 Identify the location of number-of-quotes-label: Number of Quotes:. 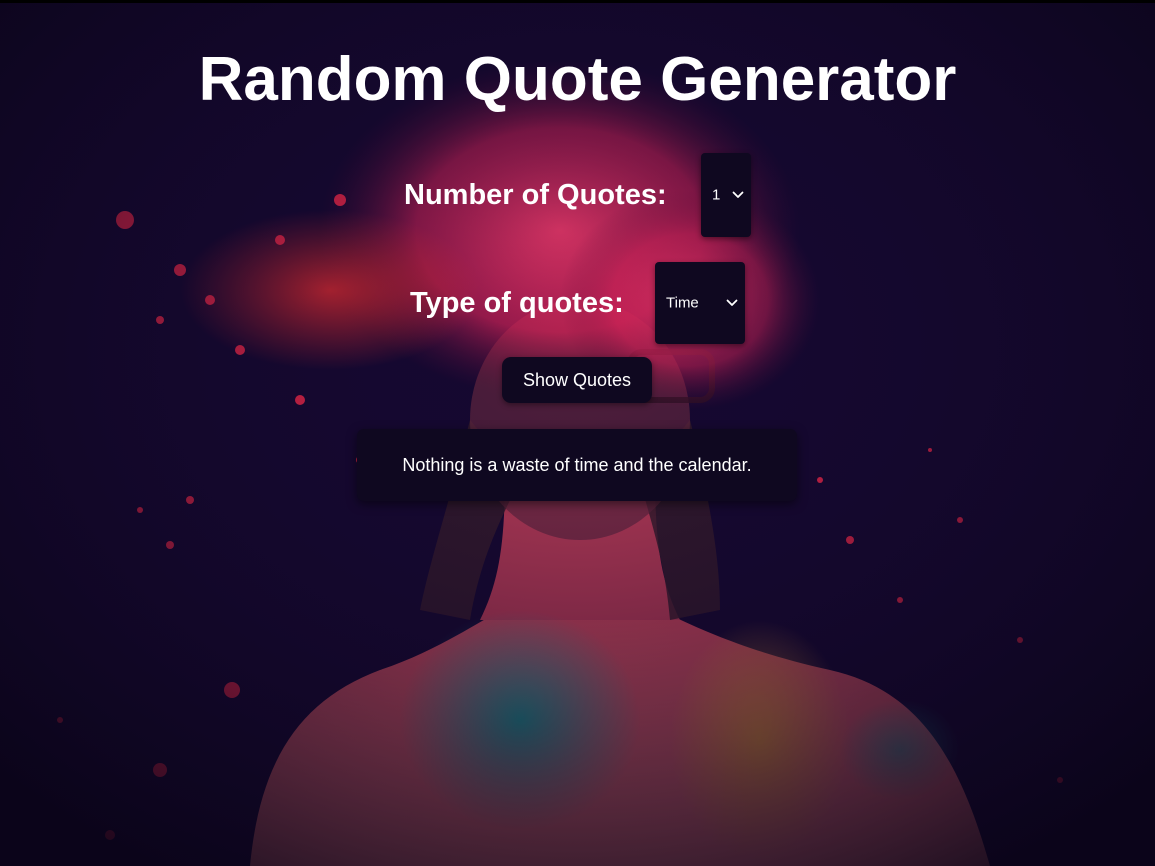
(535, 195).